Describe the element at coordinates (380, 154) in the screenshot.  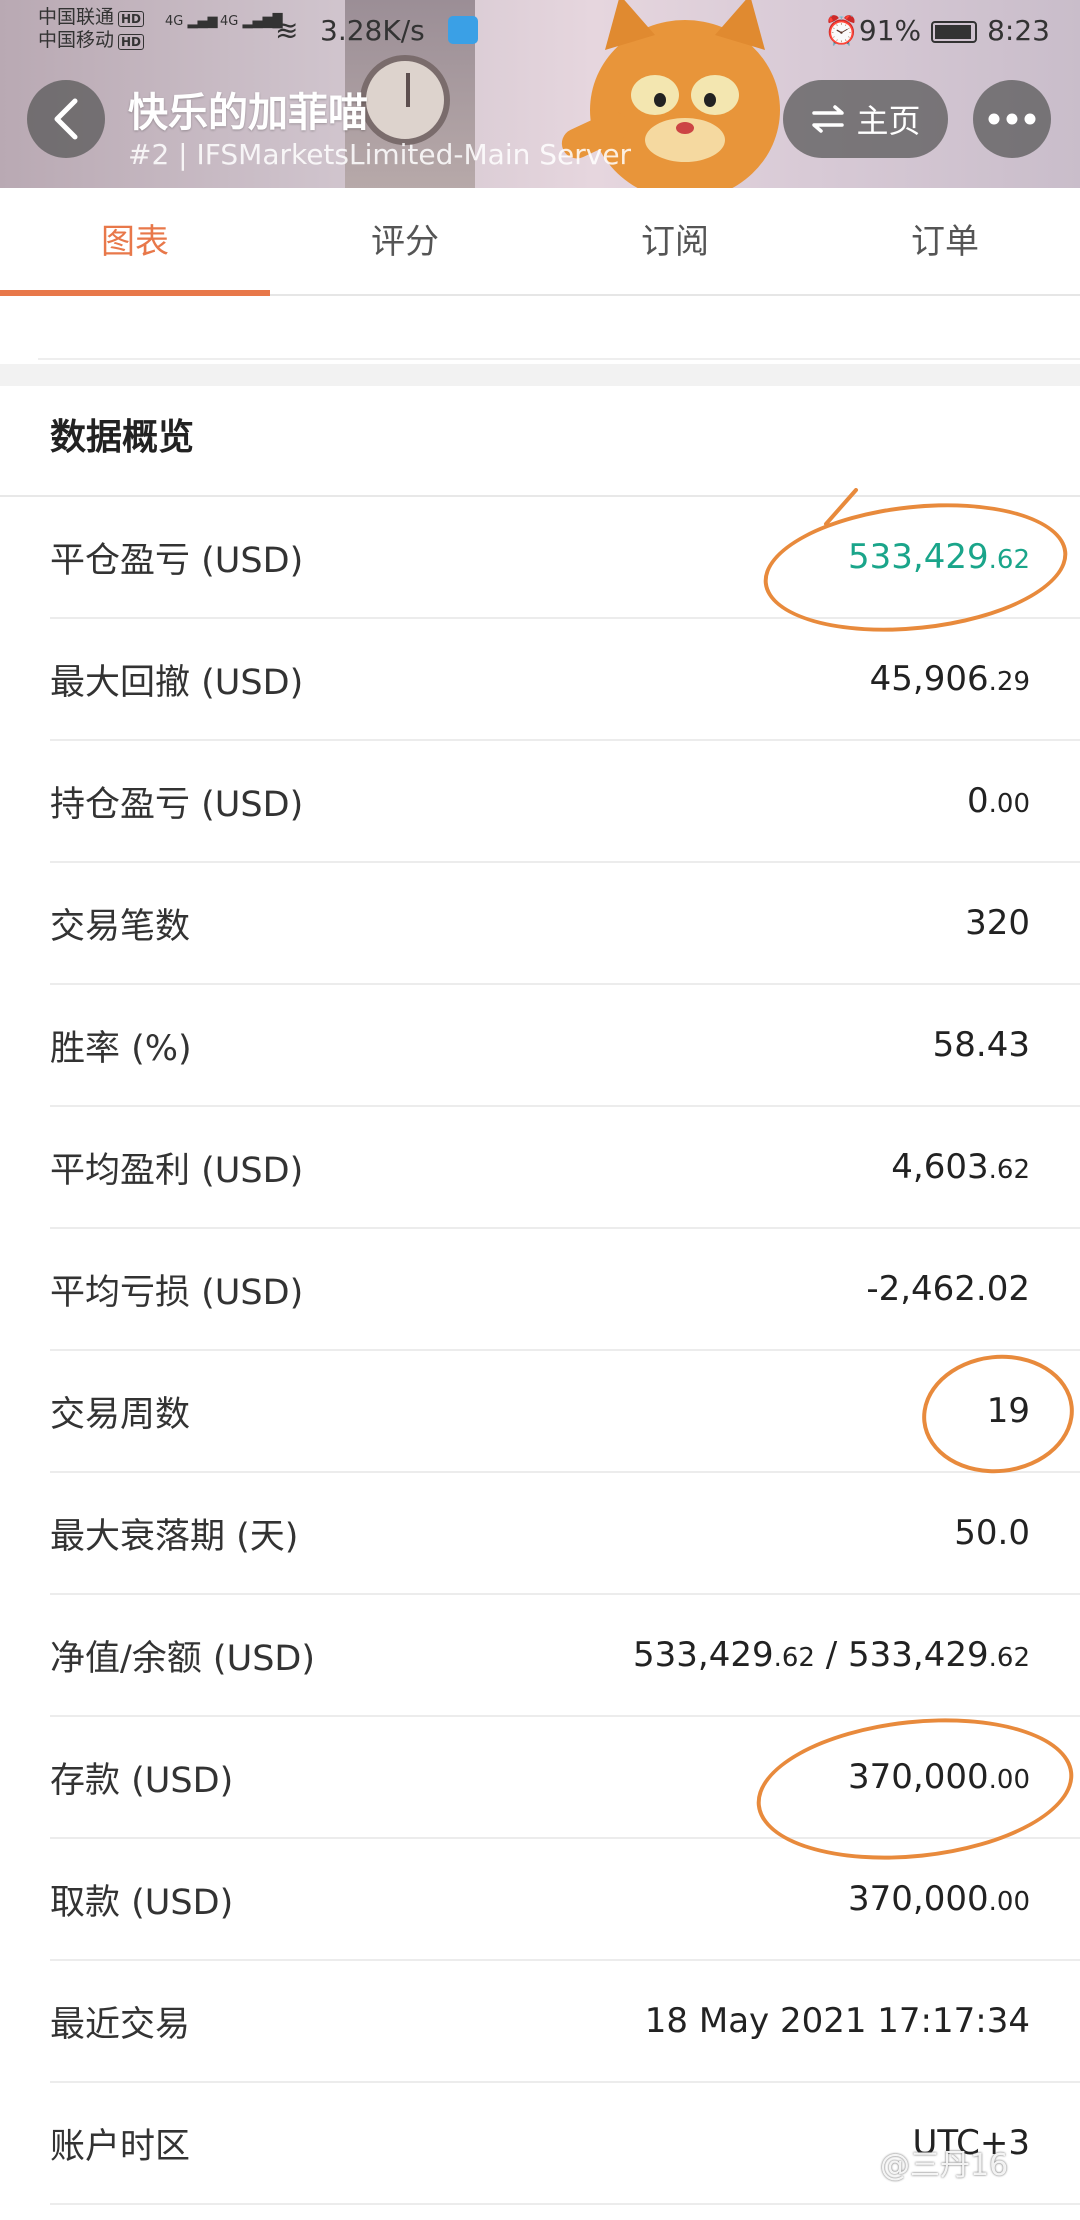
I see `server-info: #2 | IFSMarketsLimited-Main Server` at that location.